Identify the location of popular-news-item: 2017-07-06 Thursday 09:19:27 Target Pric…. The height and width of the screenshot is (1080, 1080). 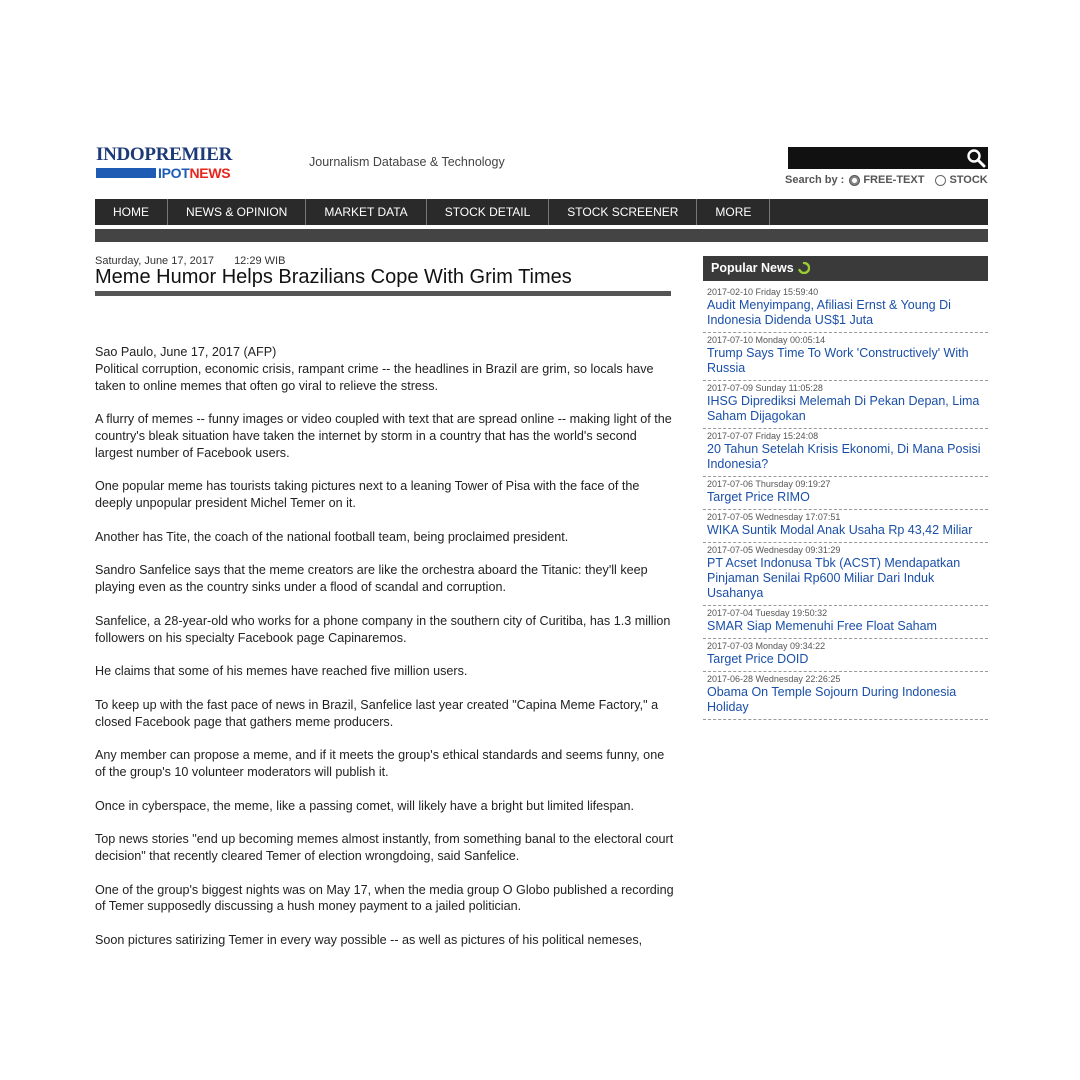
(845, 493).